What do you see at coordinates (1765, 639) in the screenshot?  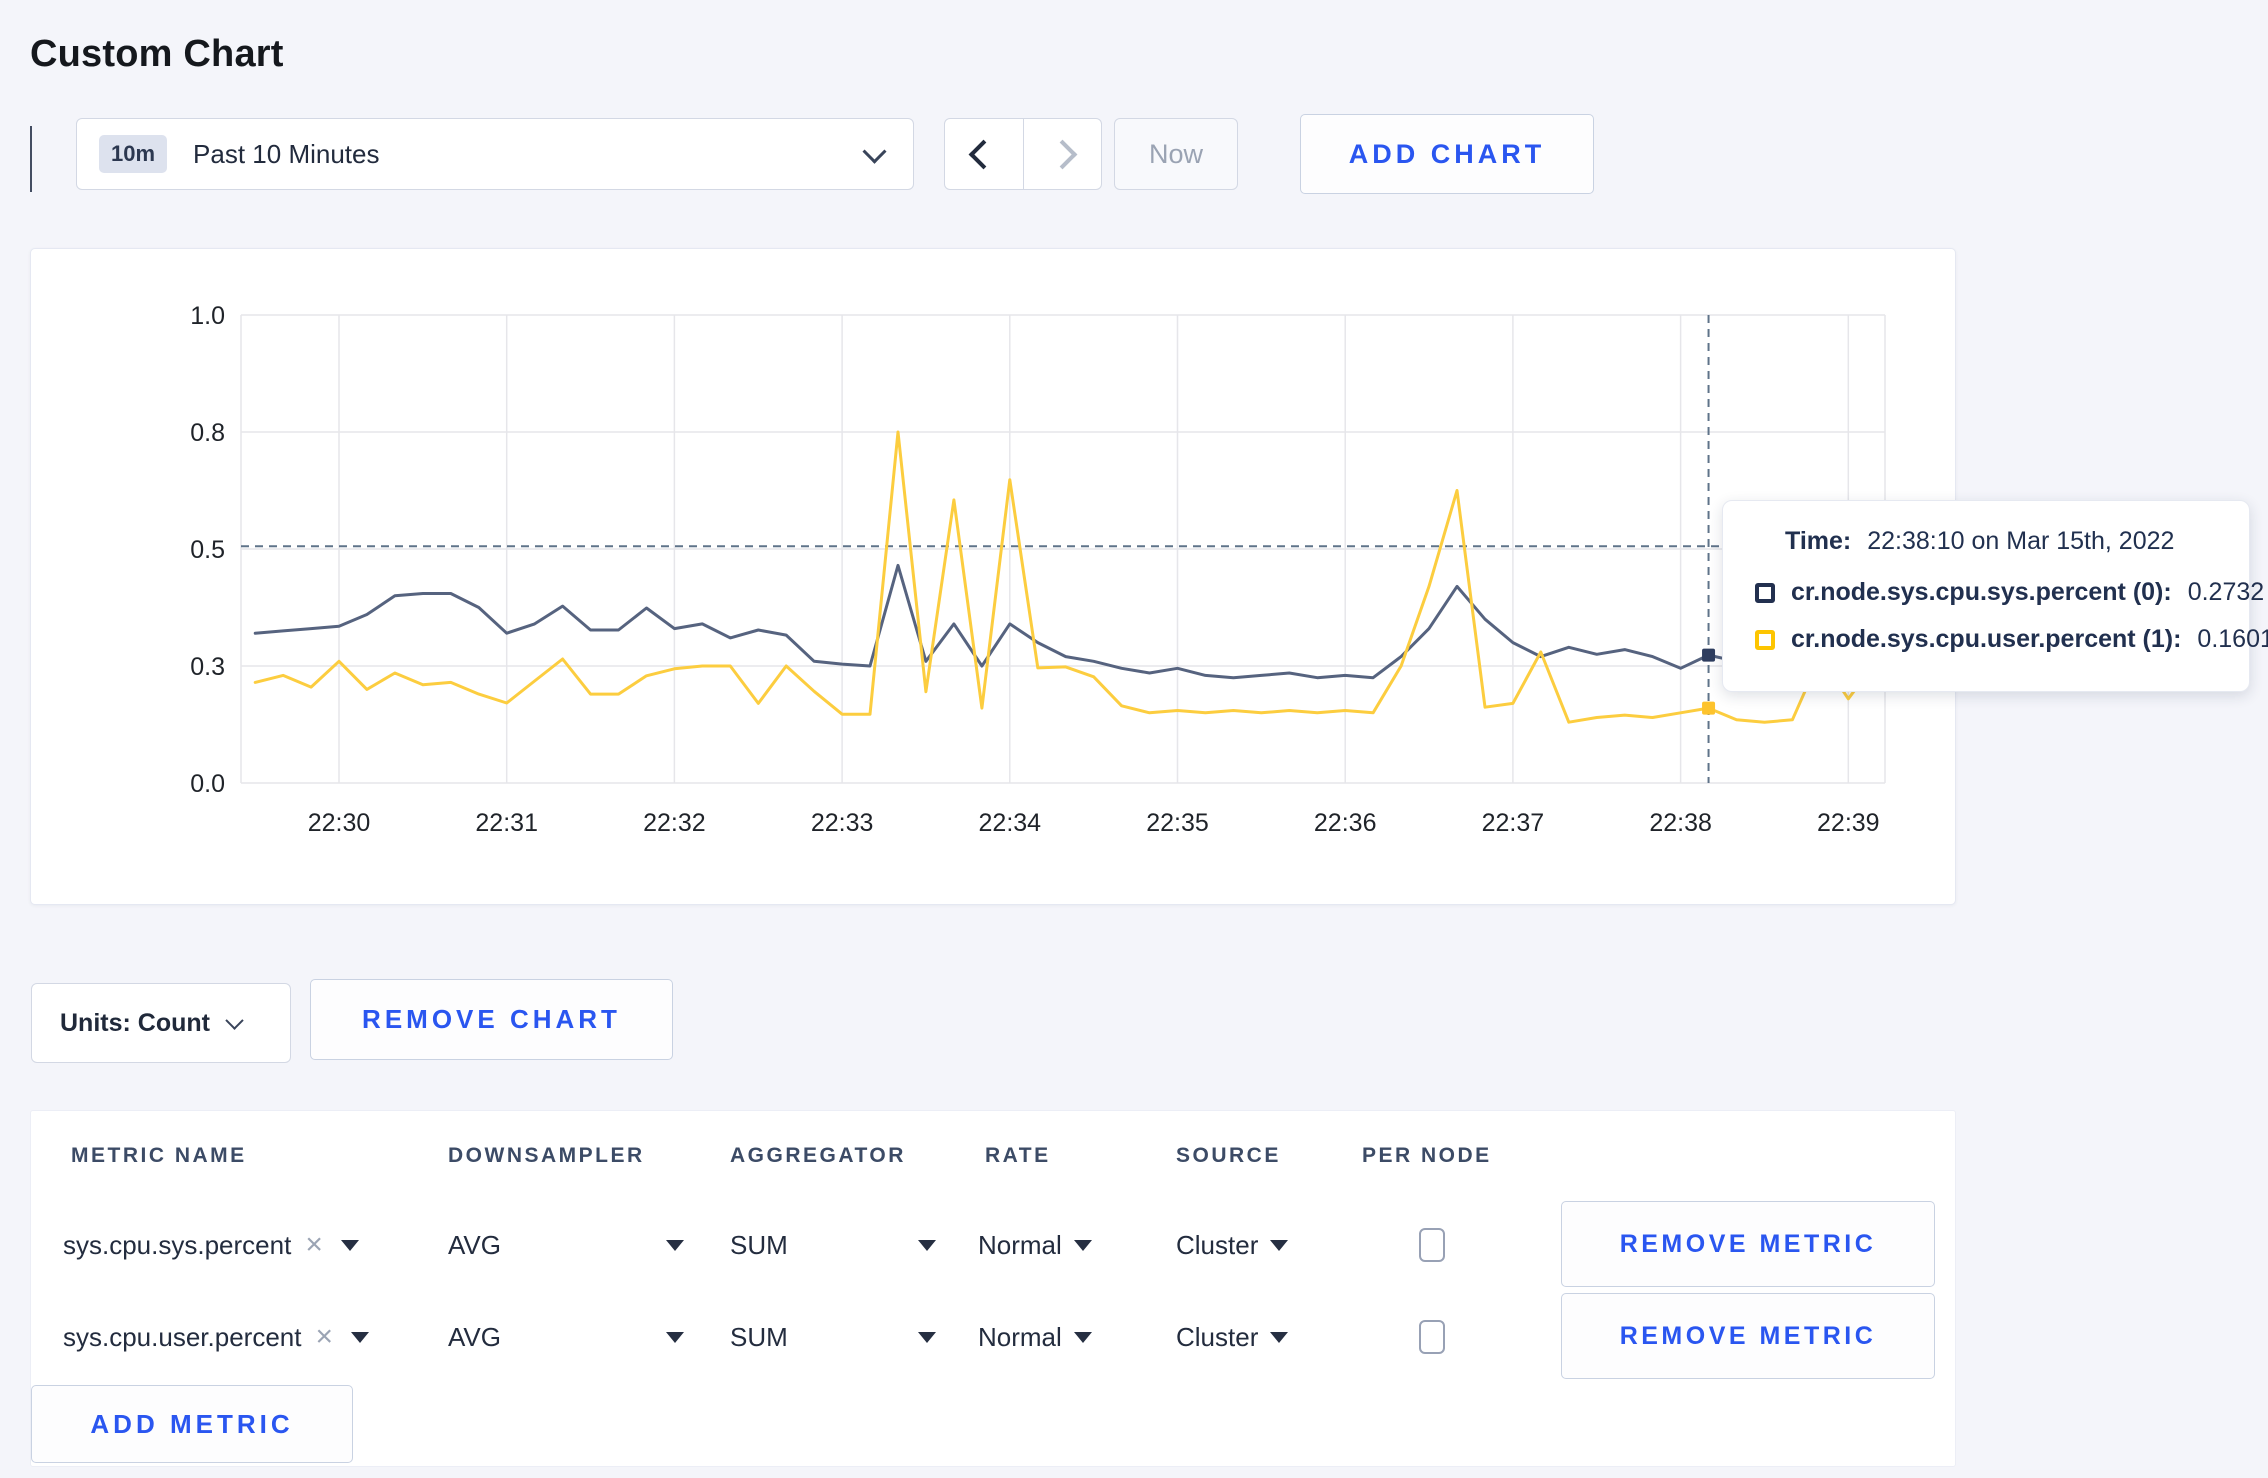 I see `user-percent-legend-swatch-icon` at bounding box center [1765, 639].